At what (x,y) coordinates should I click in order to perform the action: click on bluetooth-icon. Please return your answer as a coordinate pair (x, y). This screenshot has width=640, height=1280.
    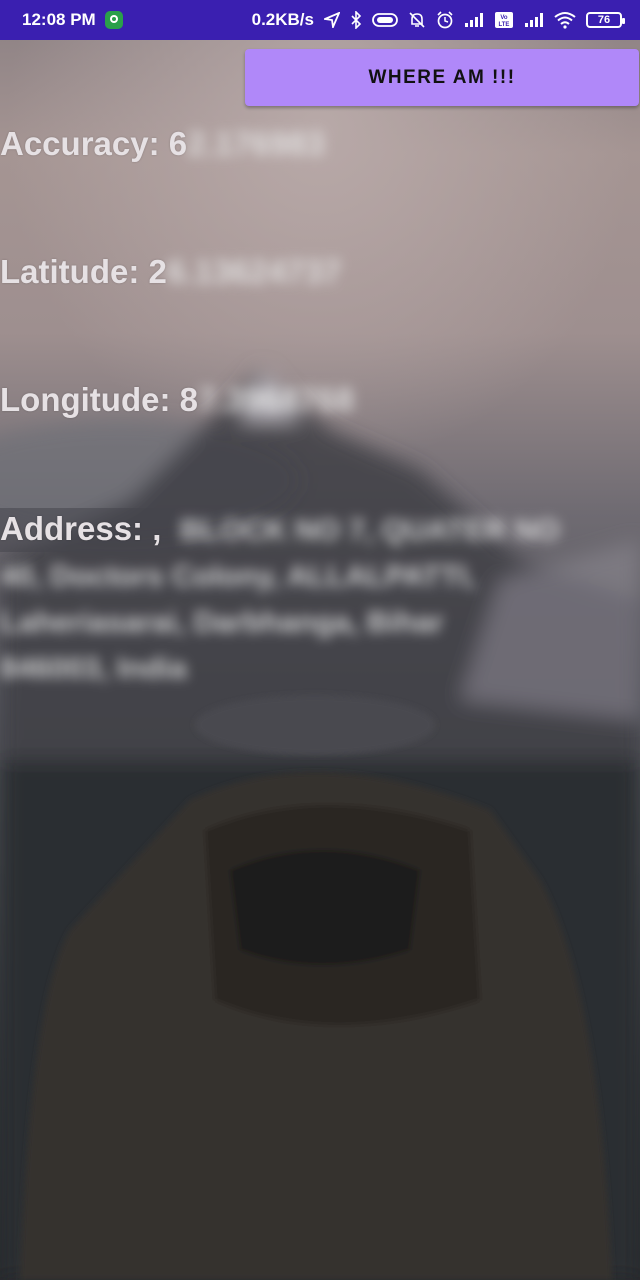
    Looking at the image, I should click on (356, 20).